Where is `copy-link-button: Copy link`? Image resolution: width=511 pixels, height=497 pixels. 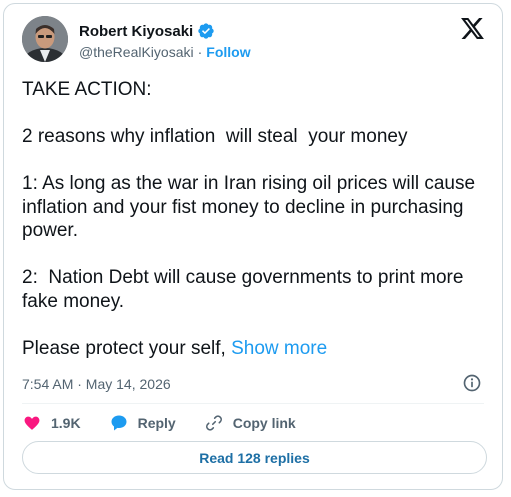 copy-link-button: Copy link is located at coordinates (250, 423).